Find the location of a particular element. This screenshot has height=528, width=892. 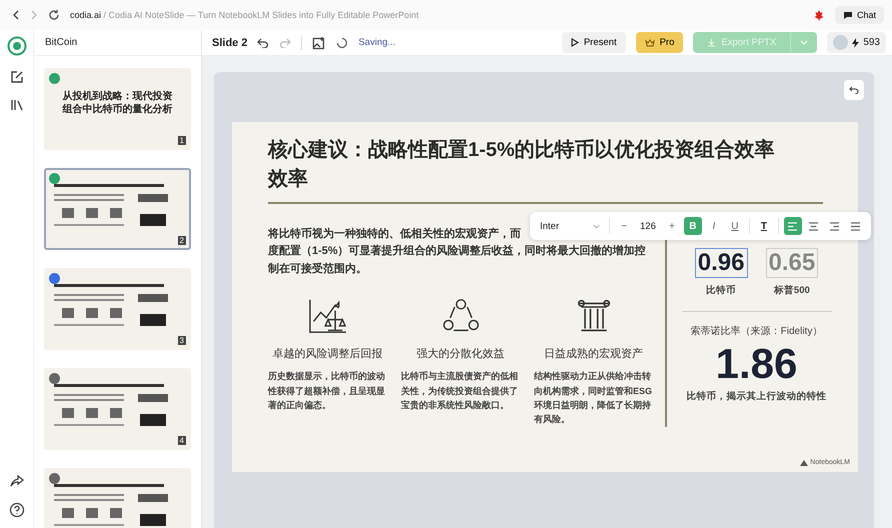

chat-icon is located at coordinates (847, 15).